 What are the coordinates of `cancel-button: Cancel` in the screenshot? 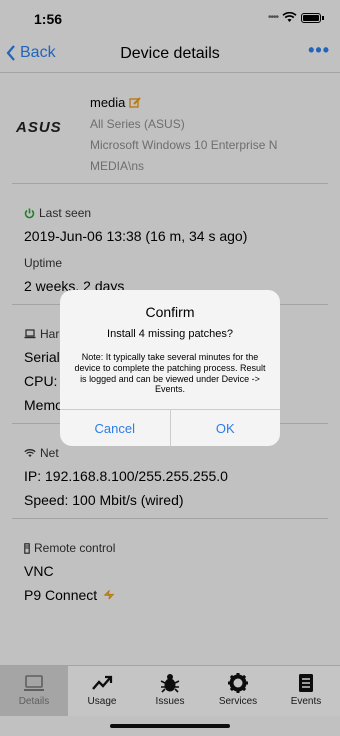 It's located at (115, 428).